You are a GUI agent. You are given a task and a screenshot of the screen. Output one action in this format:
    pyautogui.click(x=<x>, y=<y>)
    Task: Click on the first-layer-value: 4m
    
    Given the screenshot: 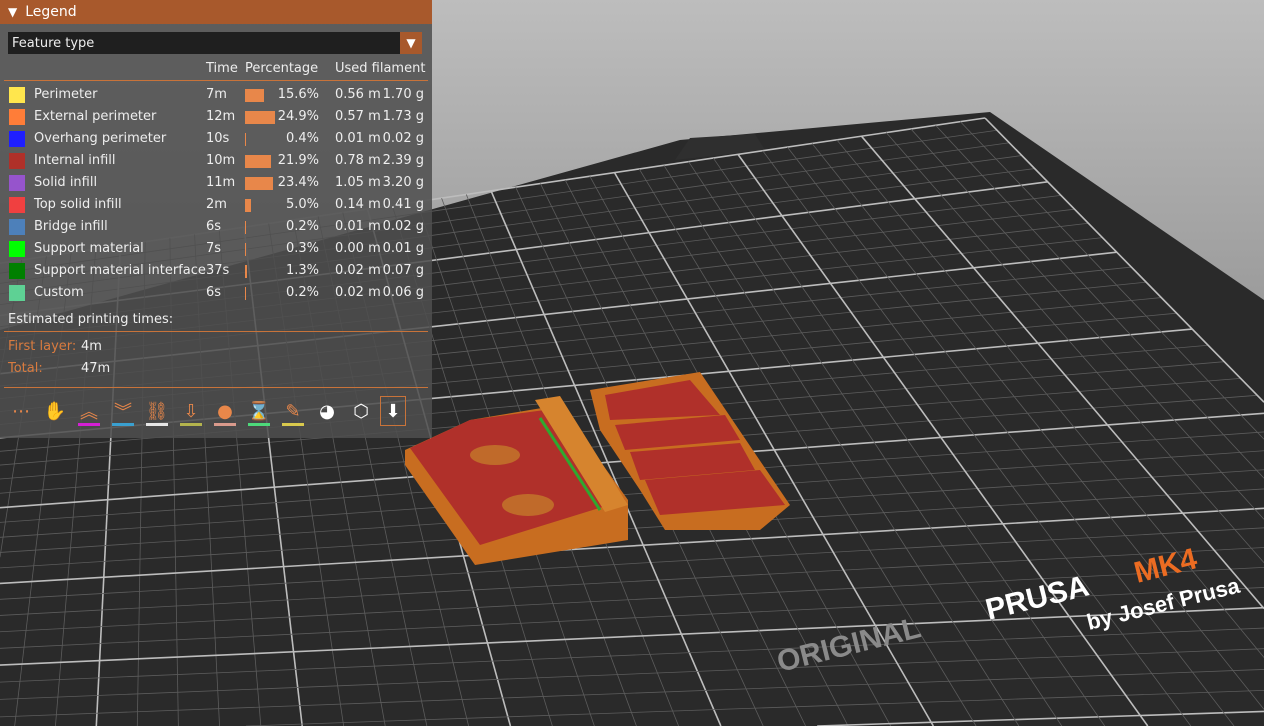 What is the action you would take?
    pyautogui.click(x=91, y=346)
    